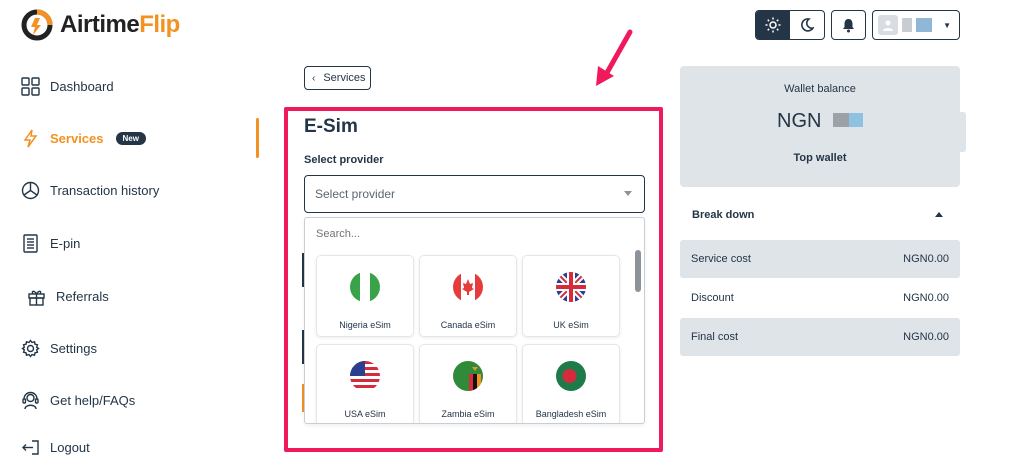  I want to click on sidebar-item-referrals: Referrals, so click(67, 296).